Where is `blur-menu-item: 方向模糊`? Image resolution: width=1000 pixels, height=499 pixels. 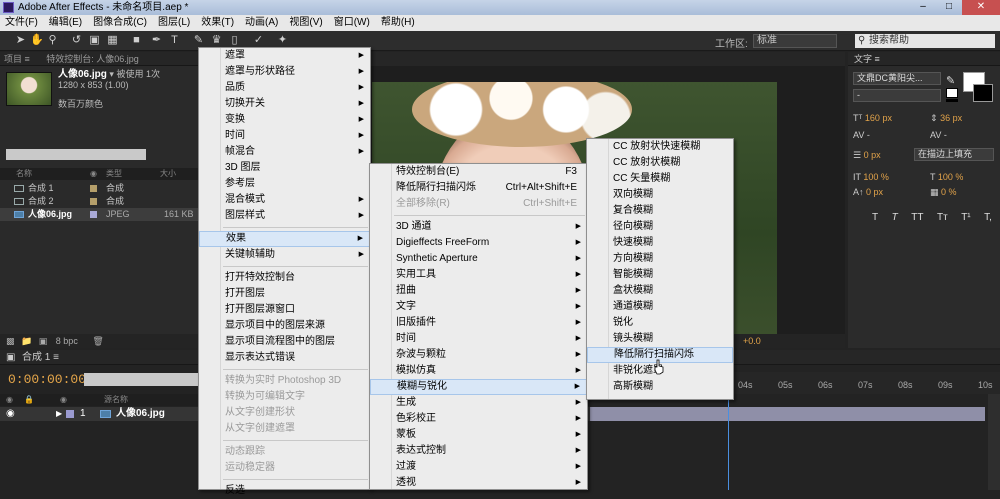 blur-menu-item: 方向模糊 is located at coordinates (660, 259).